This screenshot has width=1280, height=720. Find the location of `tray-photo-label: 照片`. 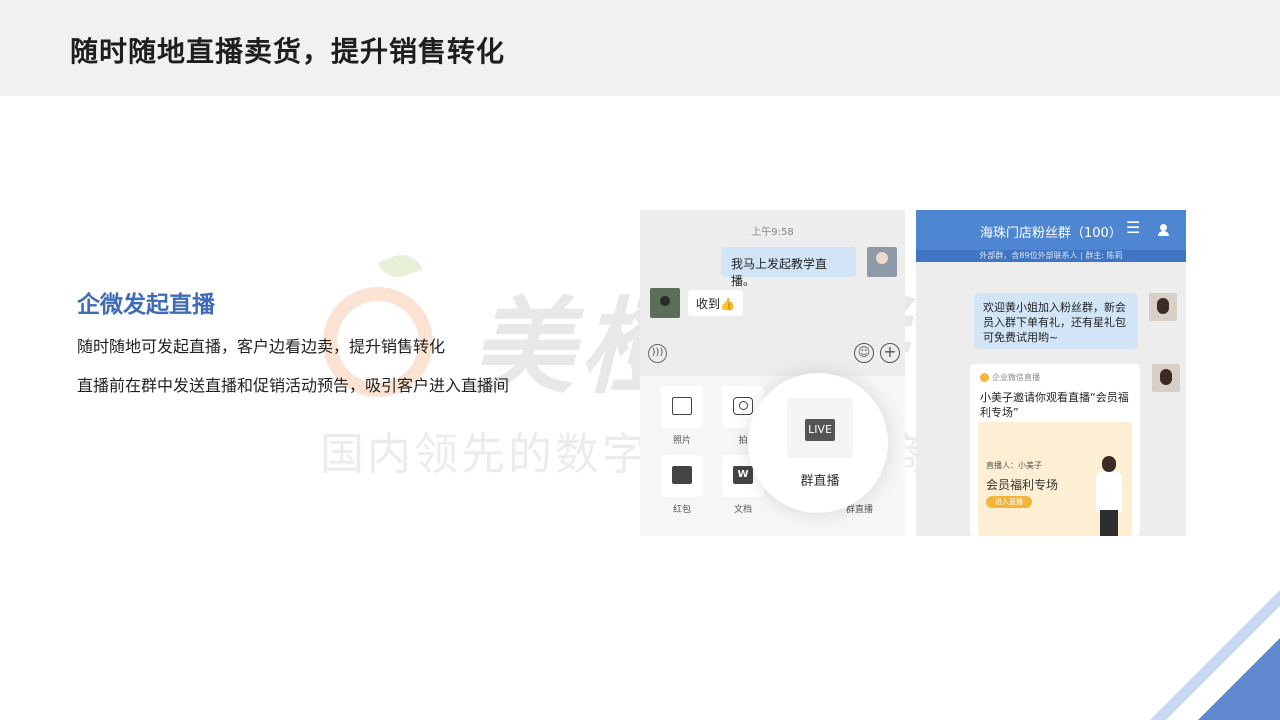

tray-photo-label: 照片 is located at coordinates (681, 441).